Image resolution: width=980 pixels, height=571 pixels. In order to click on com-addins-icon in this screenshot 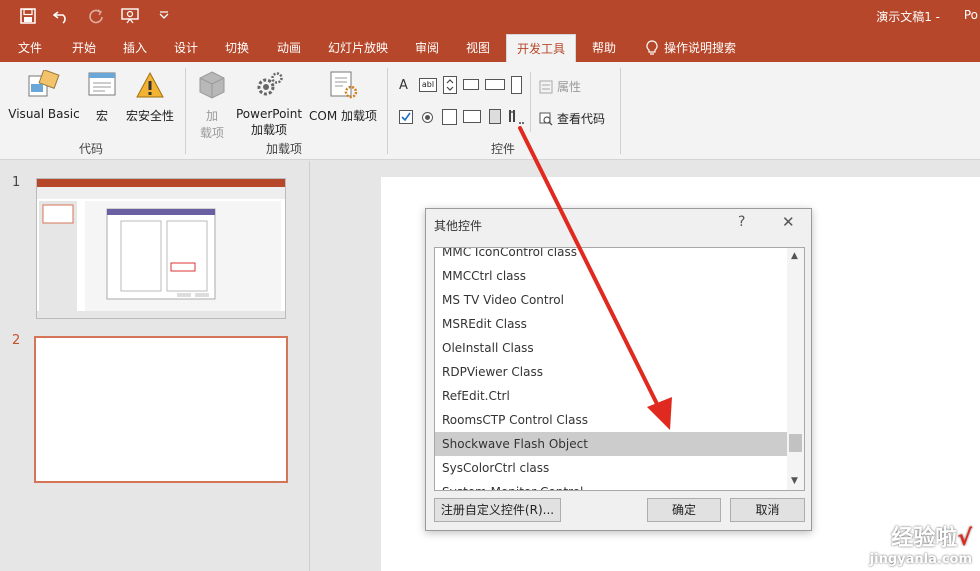, I will do `click(344, 85)`.